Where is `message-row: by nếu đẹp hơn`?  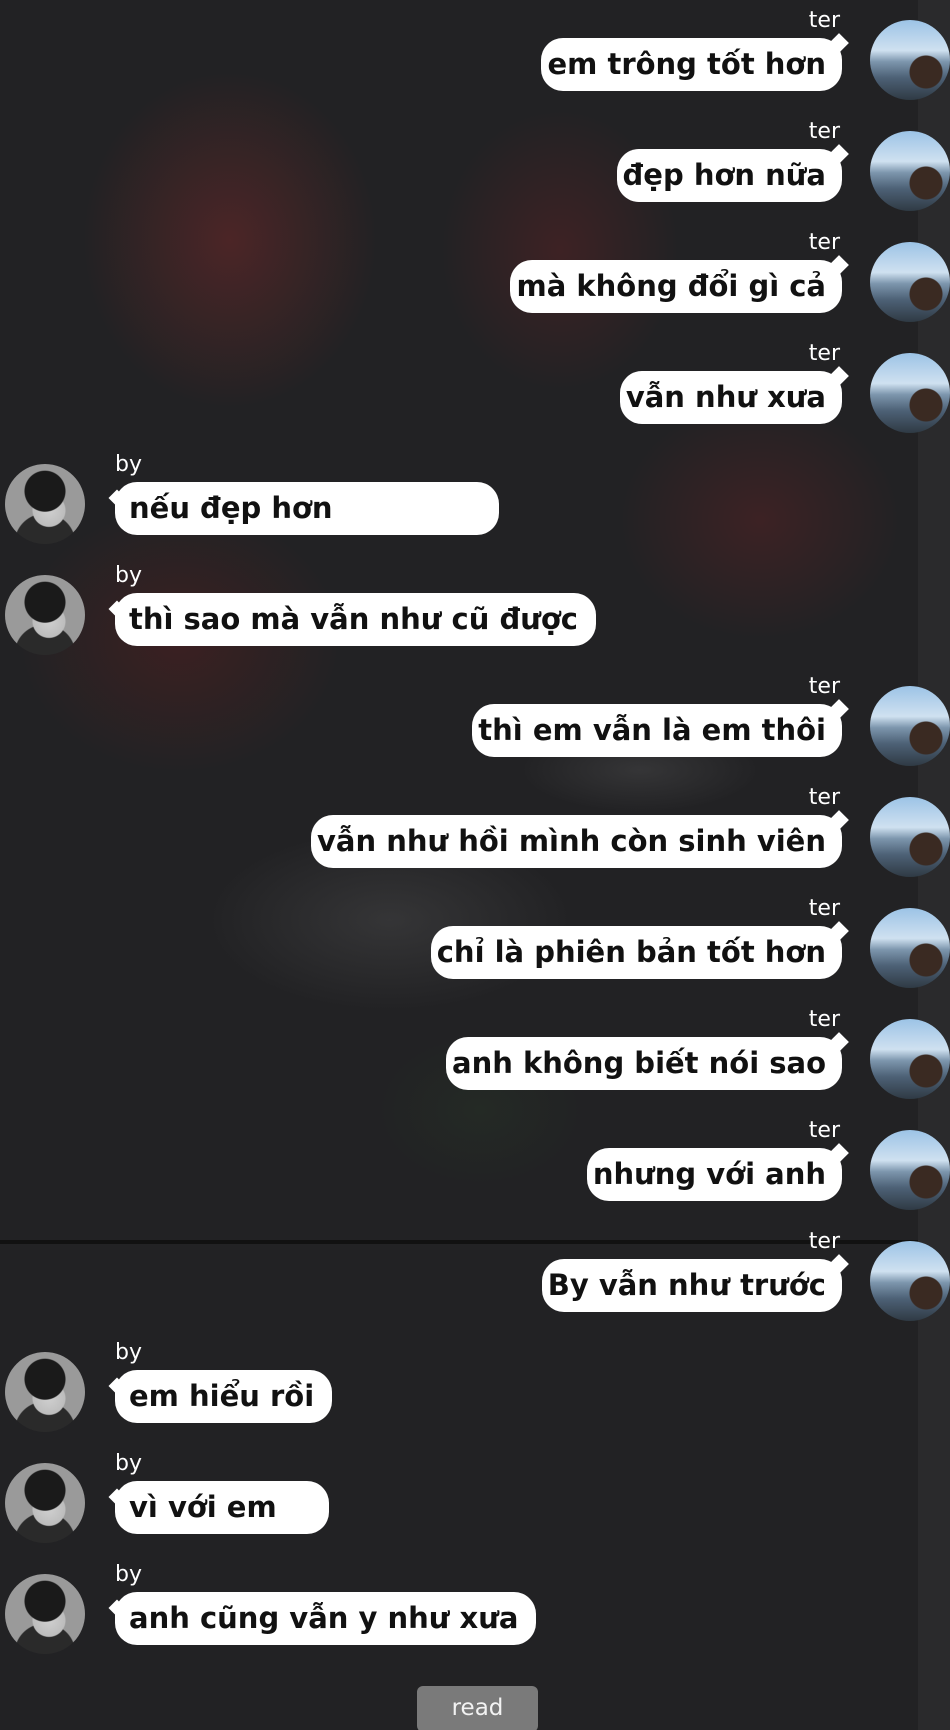
message-row: by nếu đẹp hơn is located at coordinates (475, 494).